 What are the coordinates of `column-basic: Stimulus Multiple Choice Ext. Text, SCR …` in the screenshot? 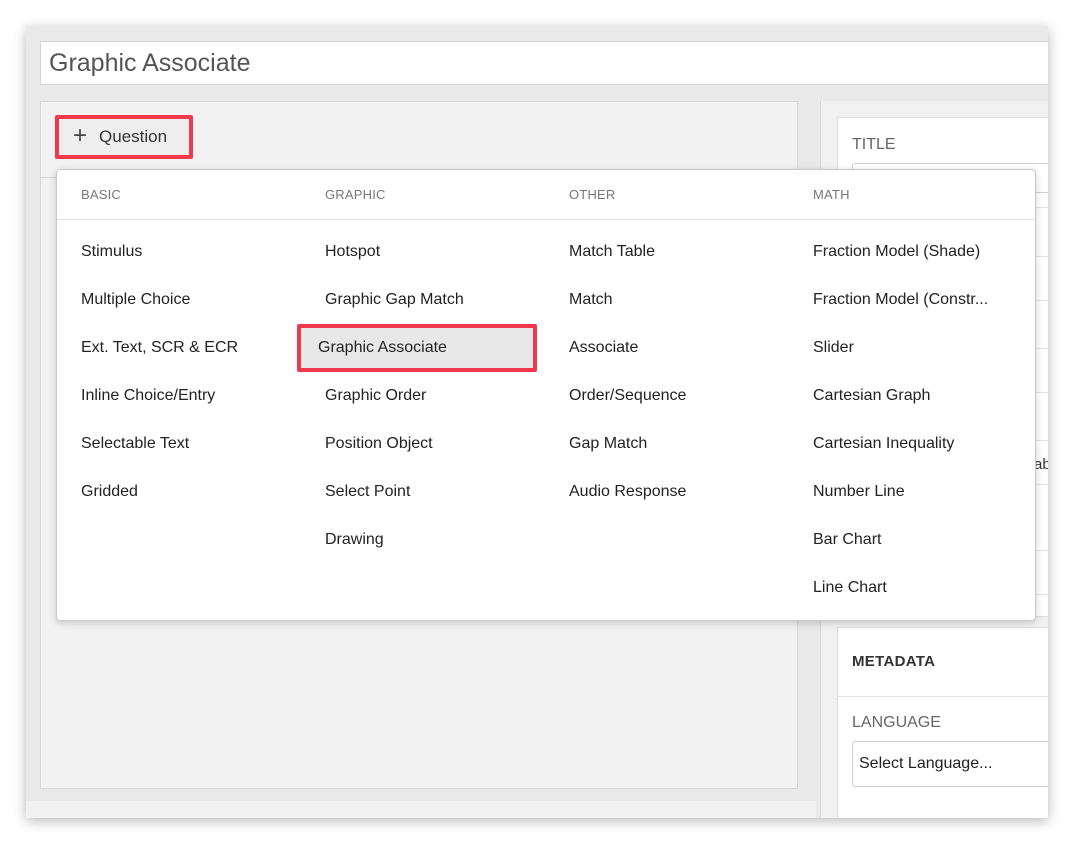 It's located at (175, 372).